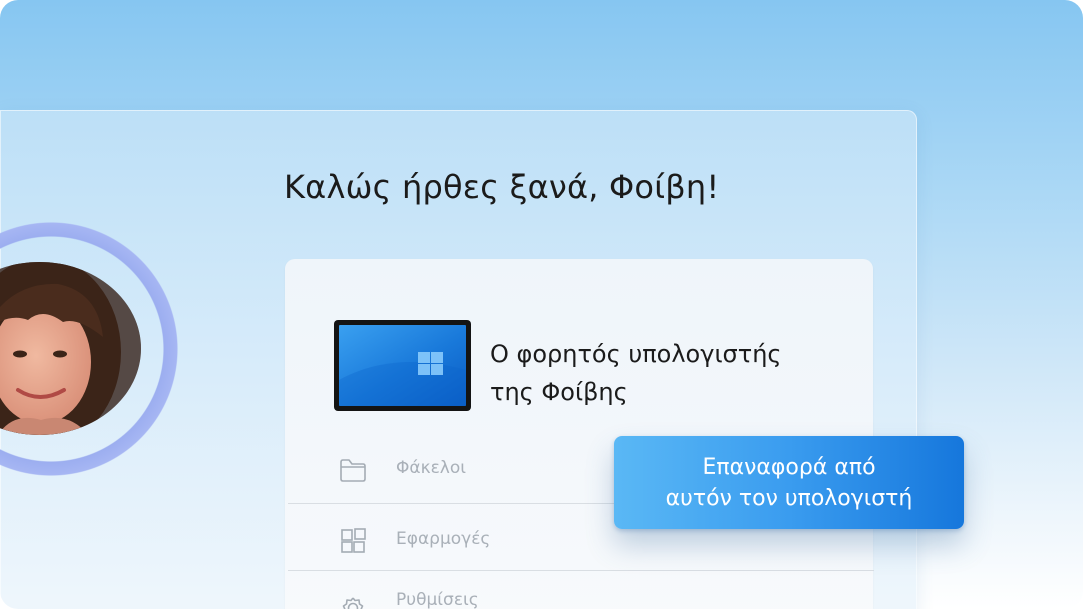  What do you see at coordinates (437, 599) in the screenshot?
I see `menu-item-label: Ρυθμίσεις` at bounding box center [437, 599].